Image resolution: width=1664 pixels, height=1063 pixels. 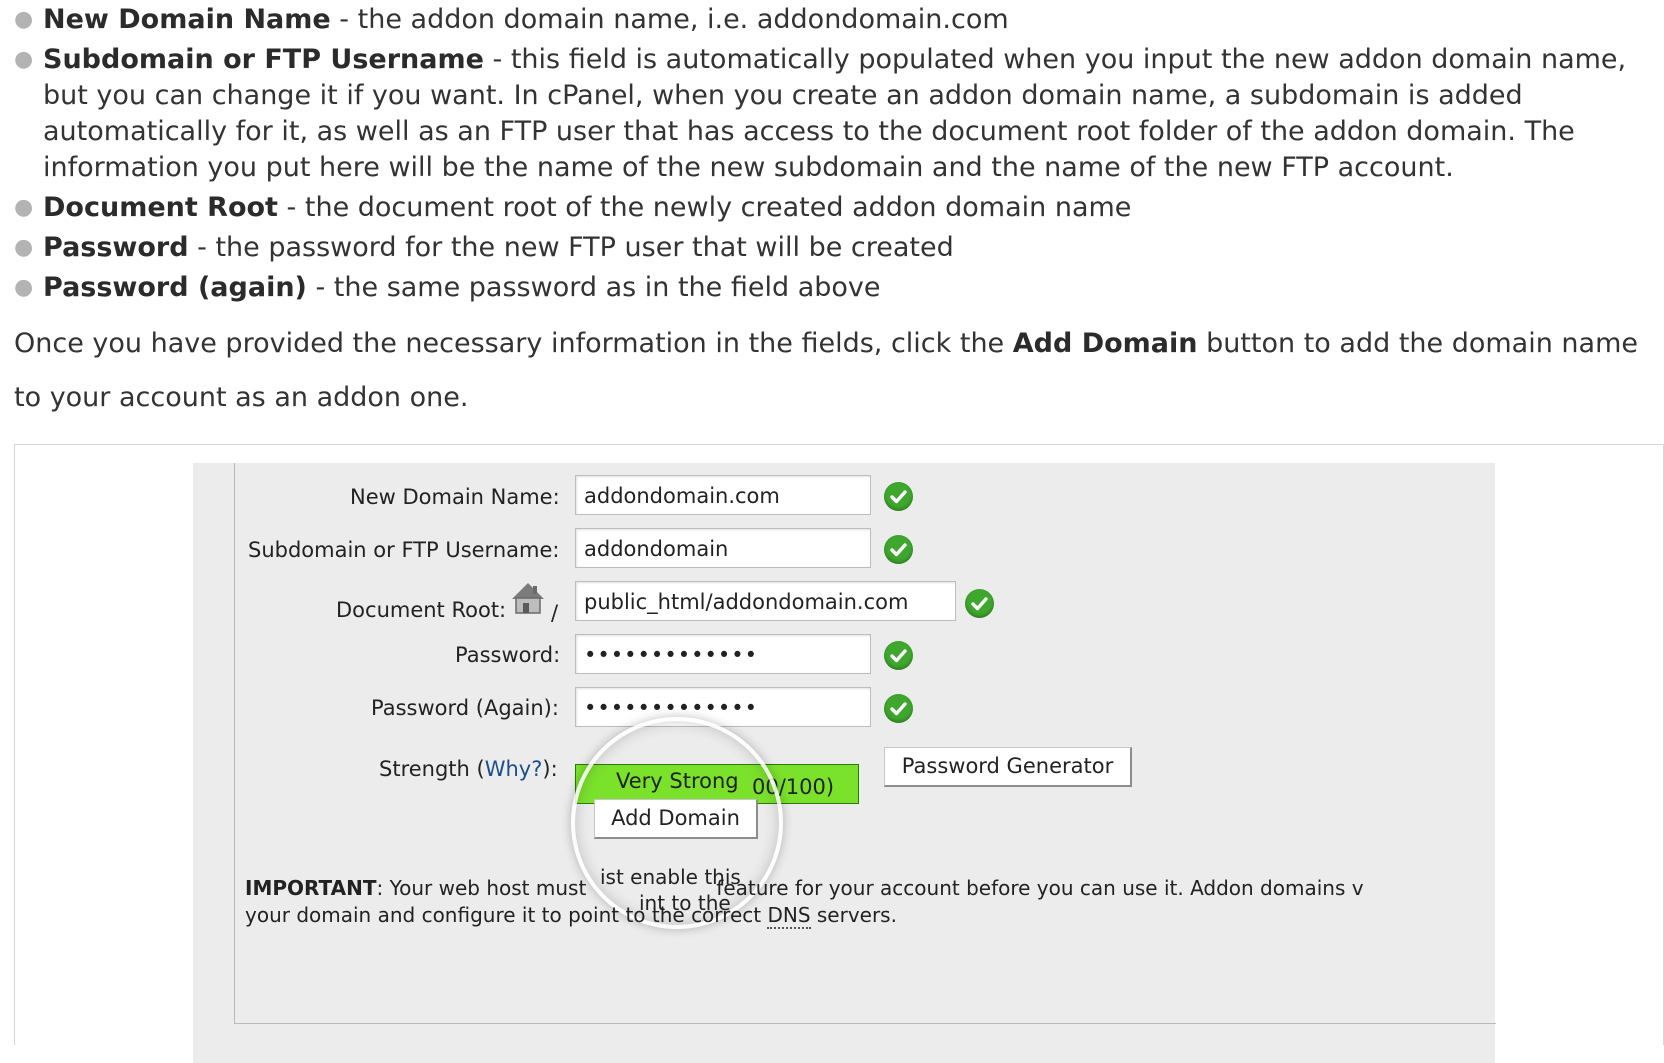 What do you see at coordinates (263, 59) in the screenshot?
I see `field-term: Subdomain or FTP Username` at bounding box center [263, 59].